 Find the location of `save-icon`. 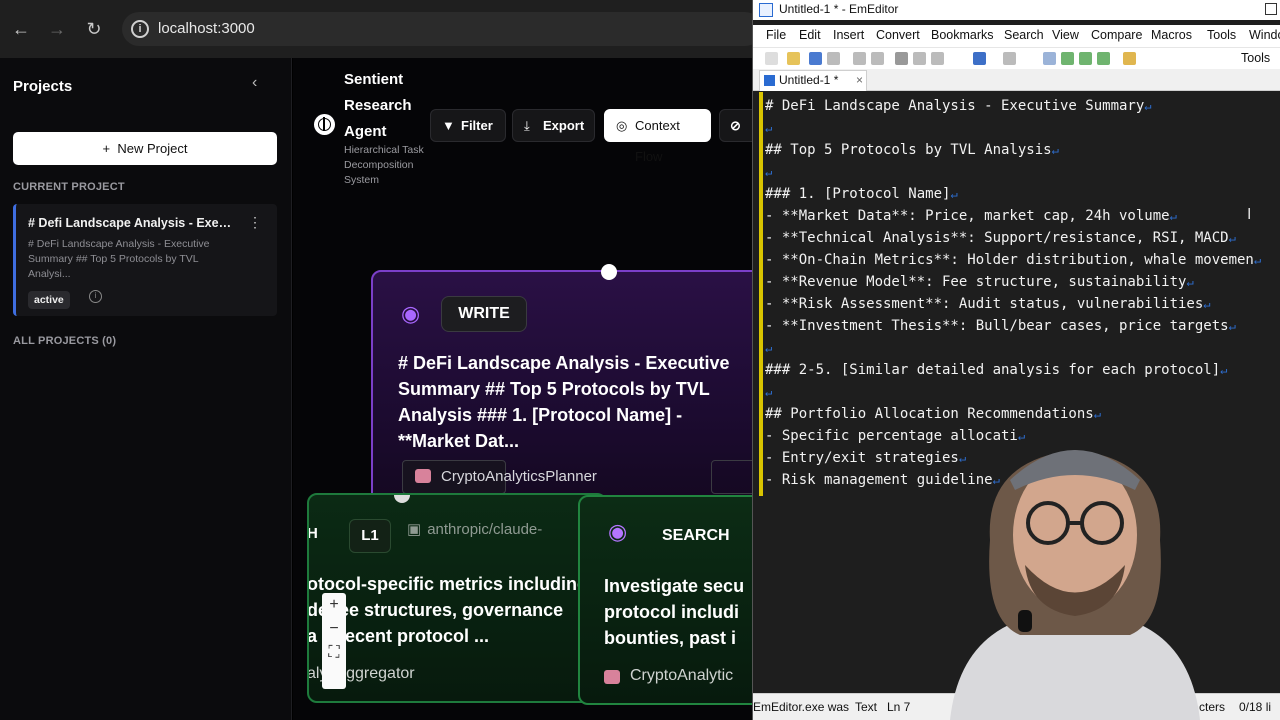

save-icon is located at coordinates (815, 58).